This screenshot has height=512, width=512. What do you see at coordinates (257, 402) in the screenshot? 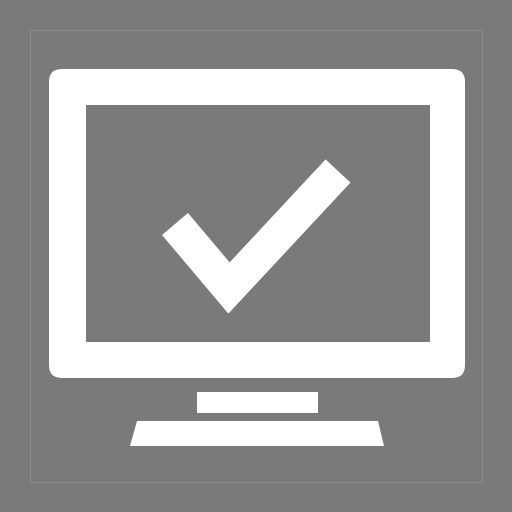
I see `monitor-neck` at bounding box center [257, 402].